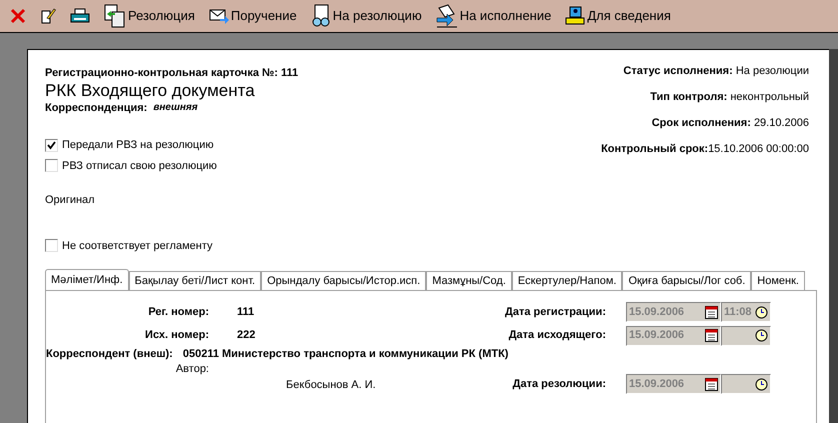  What do you see at coordinates (447, 16) in the screenshot?
I see `documents-arrow-icon` at bounding box center [447, 16].